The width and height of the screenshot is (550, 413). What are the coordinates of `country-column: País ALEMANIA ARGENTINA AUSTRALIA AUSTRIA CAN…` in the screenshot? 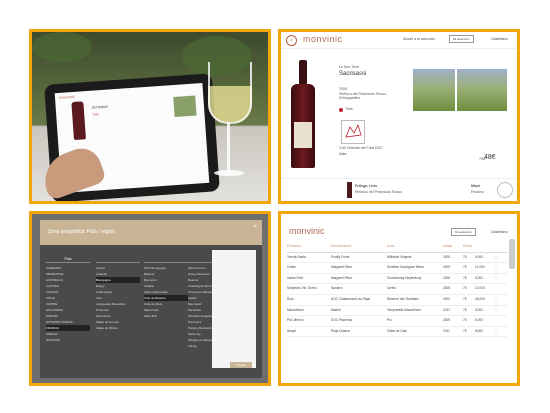 It's located at (68, 299).